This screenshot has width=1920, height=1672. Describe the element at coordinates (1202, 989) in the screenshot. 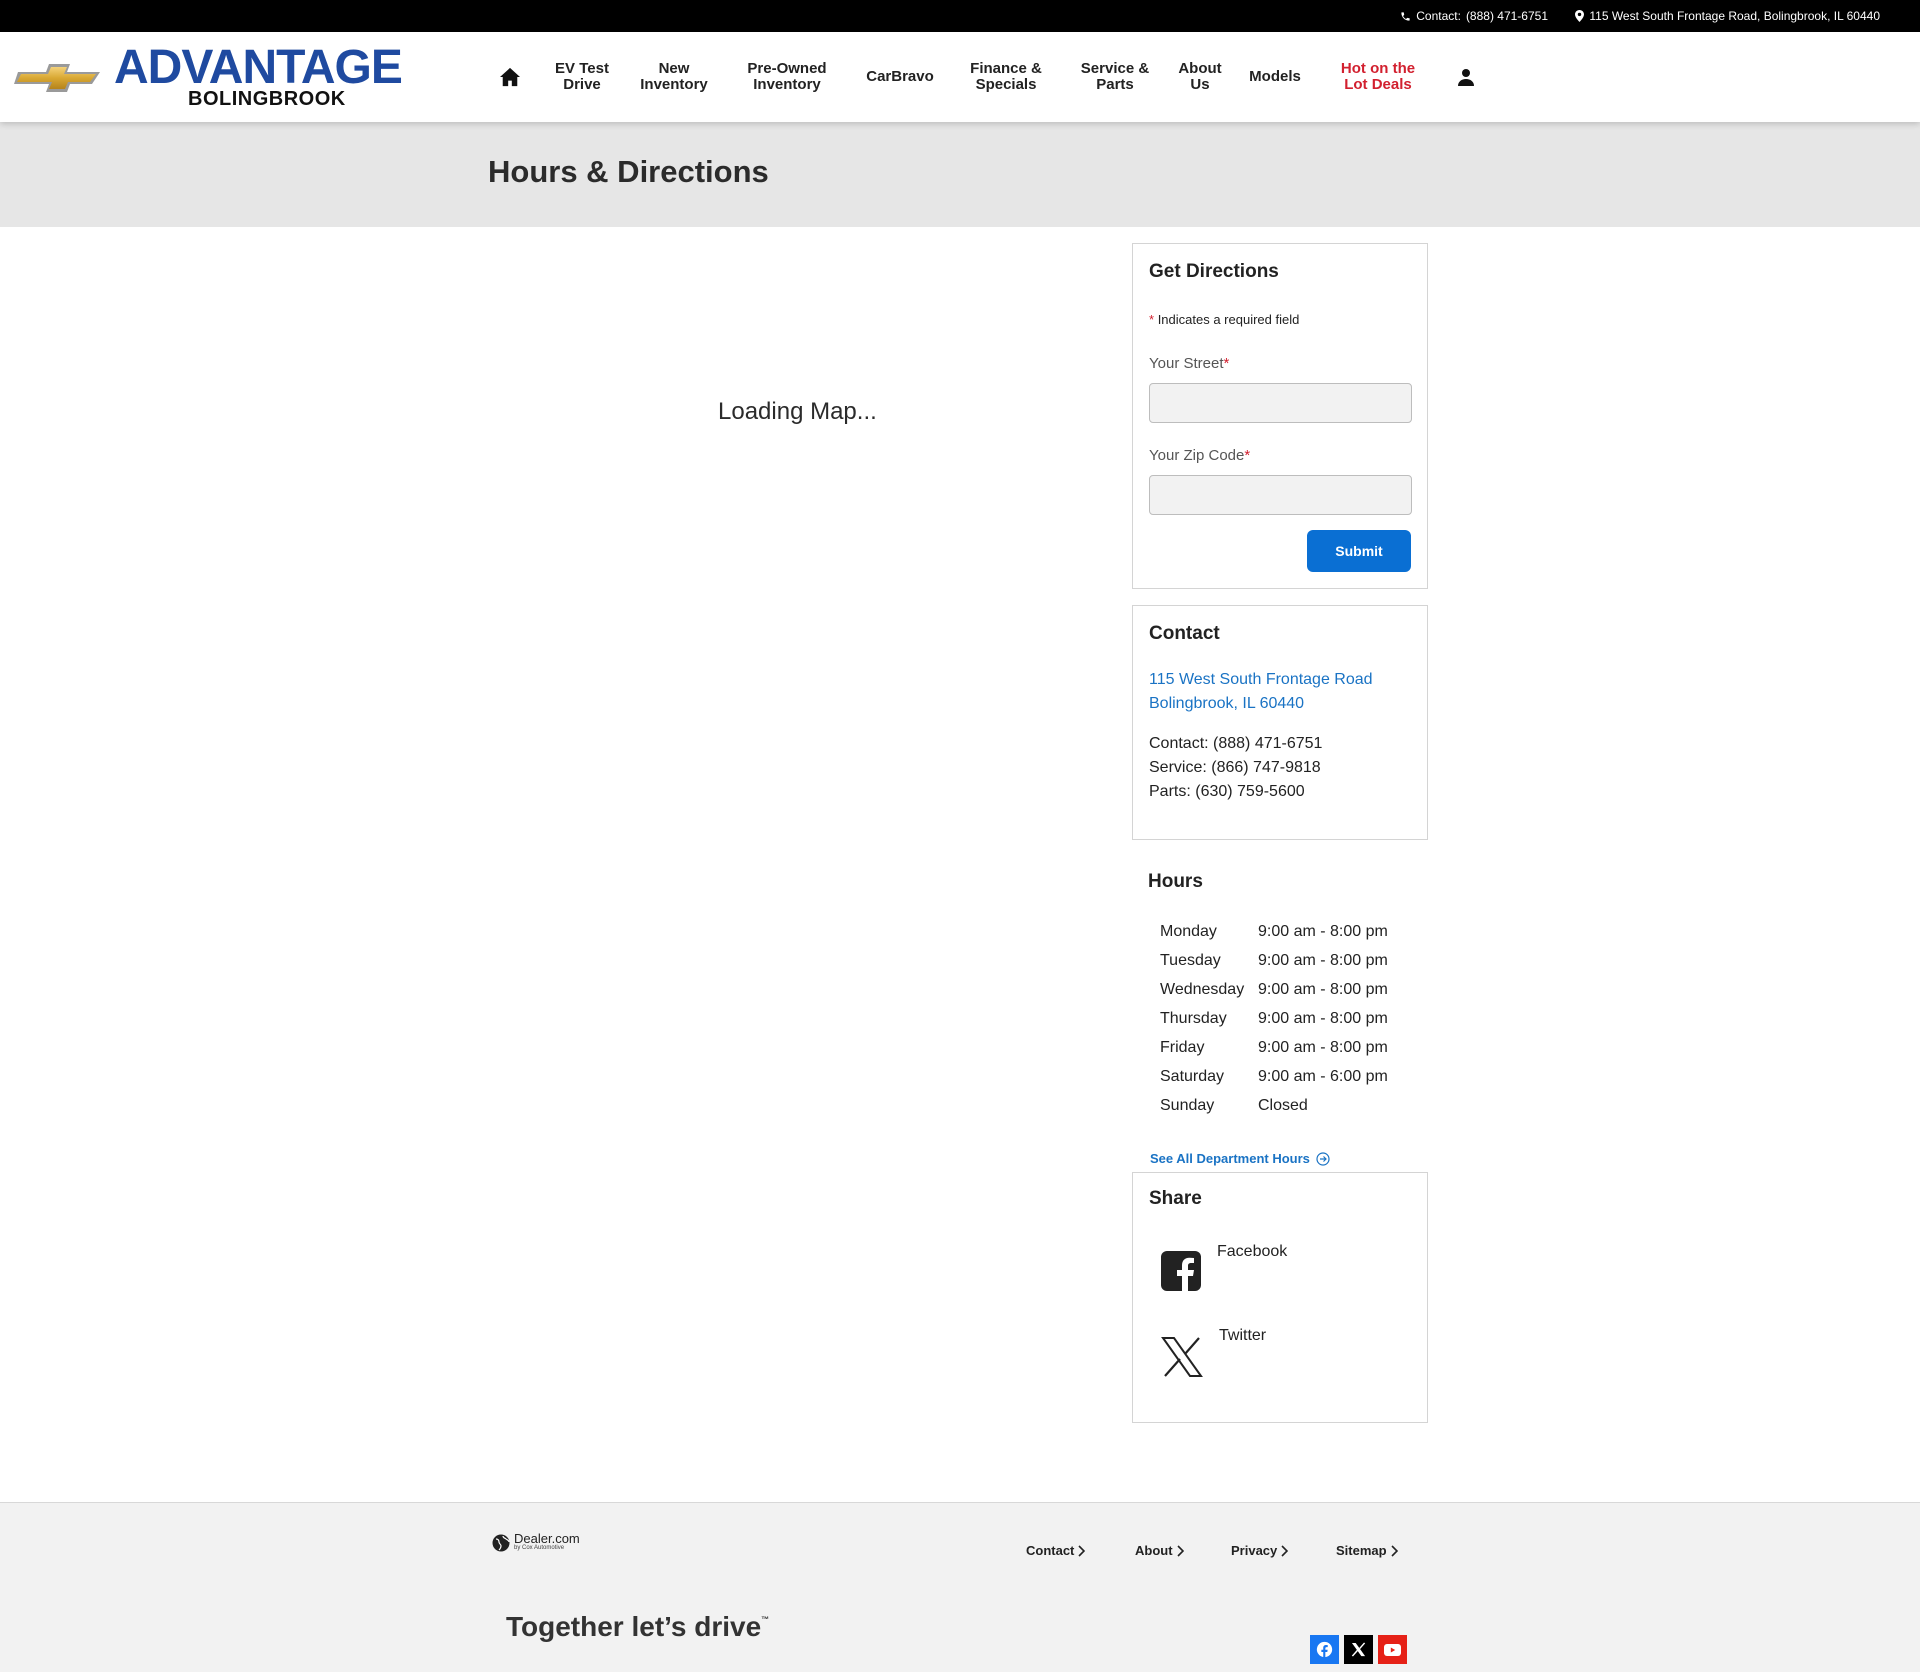

I see `hours-day: Wednesday` at that location.